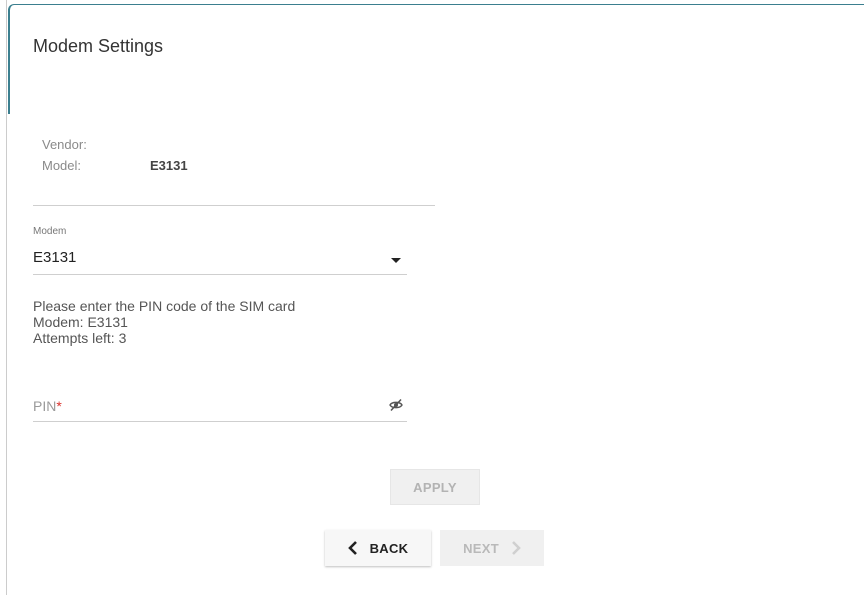  Describe the element at coordinates (396, 260) in the screenshot. I see `chevron-down-icon` at that location.